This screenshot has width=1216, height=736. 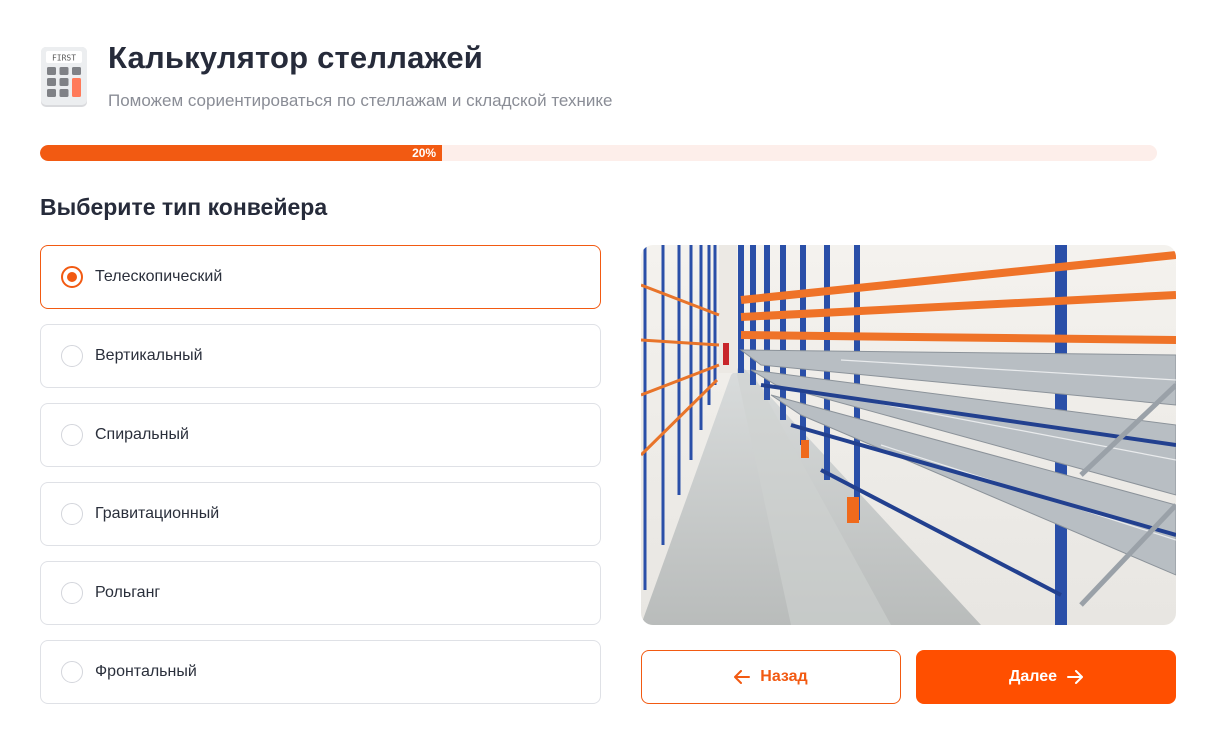 I want to click on question-heading: Выберите тип конвейера, so click(x=184, y=207).